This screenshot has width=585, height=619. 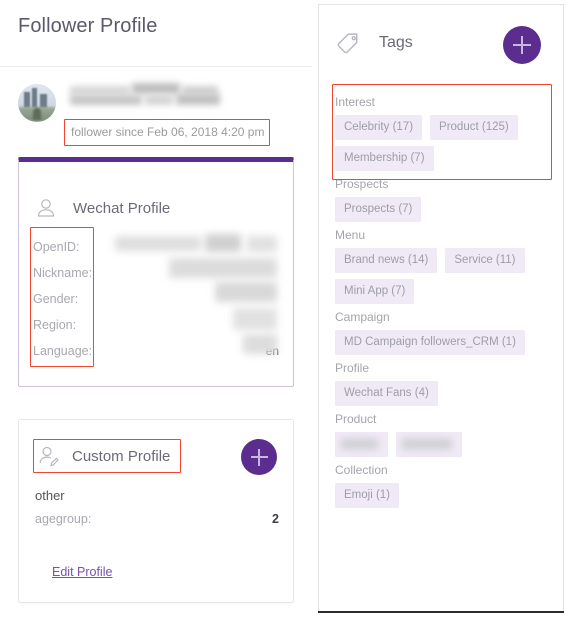 I want to click on tag-group-label: Product, so click(x=356, y=419).